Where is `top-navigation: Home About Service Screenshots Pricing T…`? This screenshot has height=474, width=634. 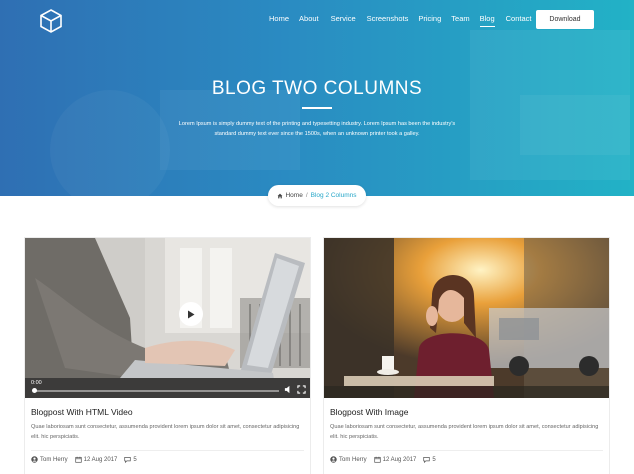
top-navigation: Home About Service Screenshots Pricing T… is located at coordinates (317, 20).